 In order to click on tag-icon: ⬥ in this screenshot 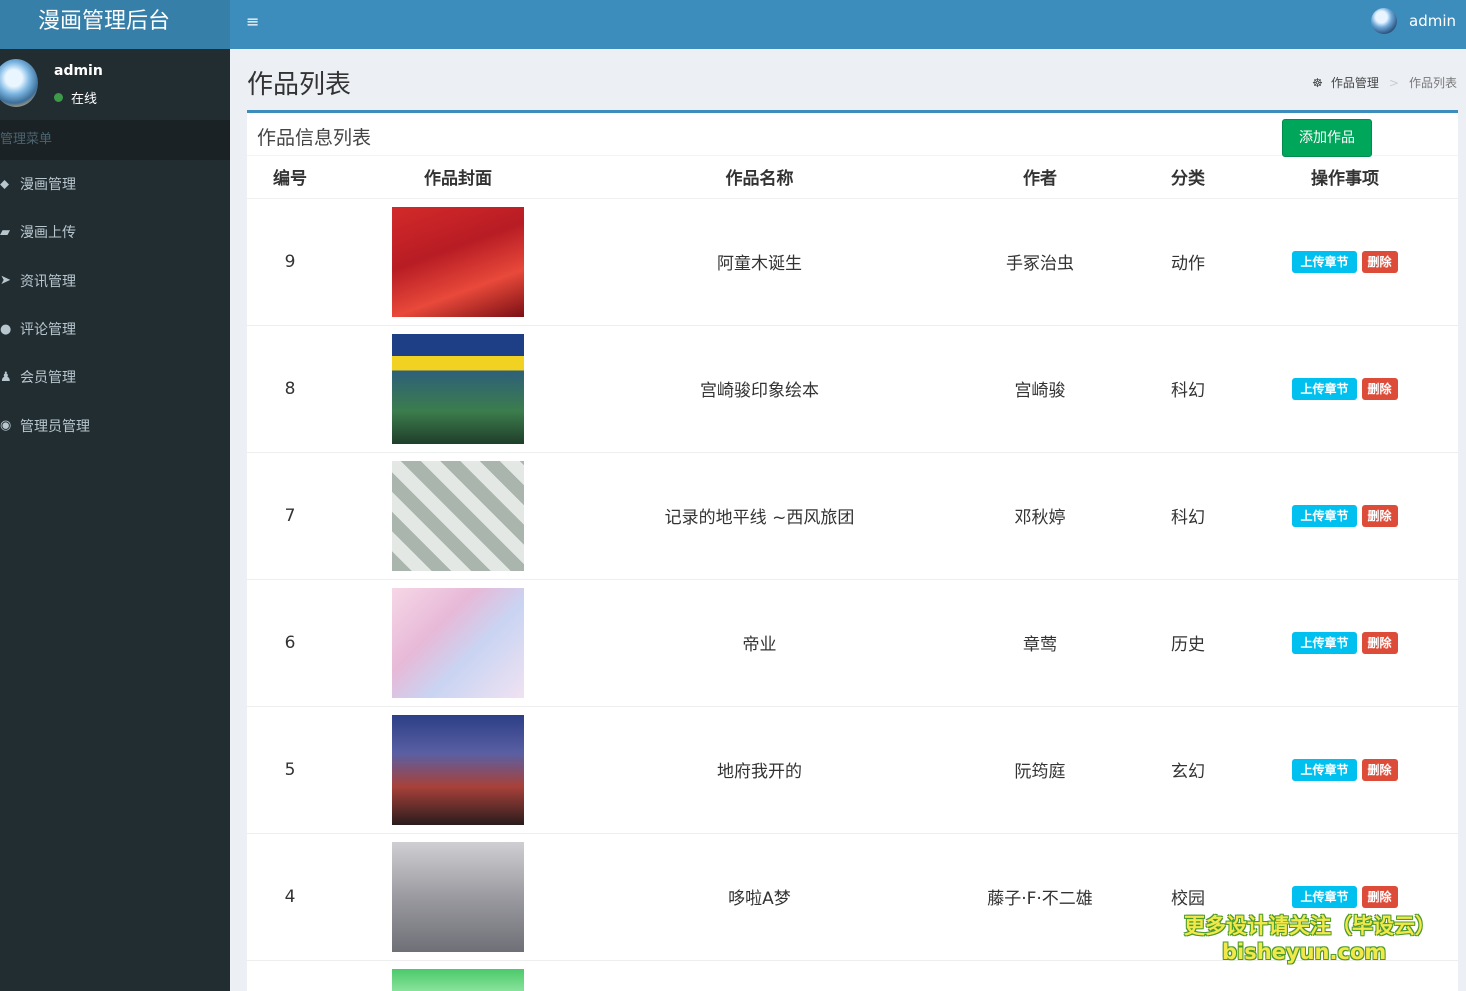, I will do `click(5, 184)`.